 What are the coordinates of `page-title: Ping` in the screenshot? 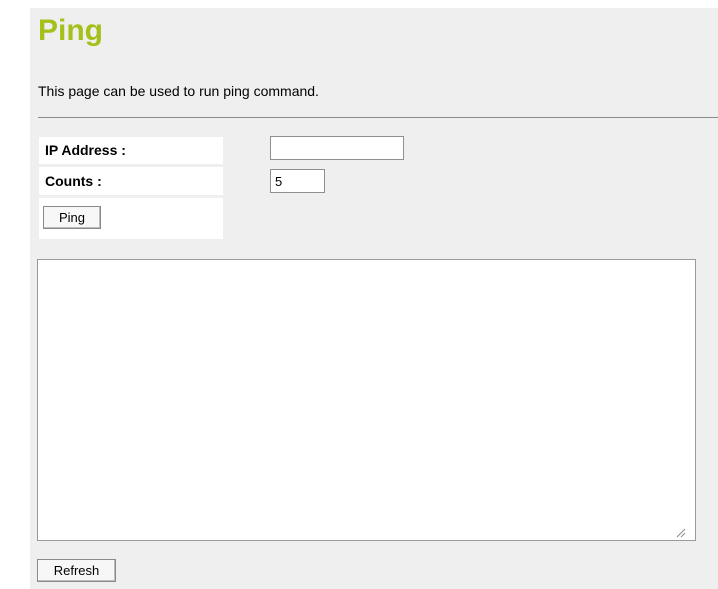 It's located at (70, 30).